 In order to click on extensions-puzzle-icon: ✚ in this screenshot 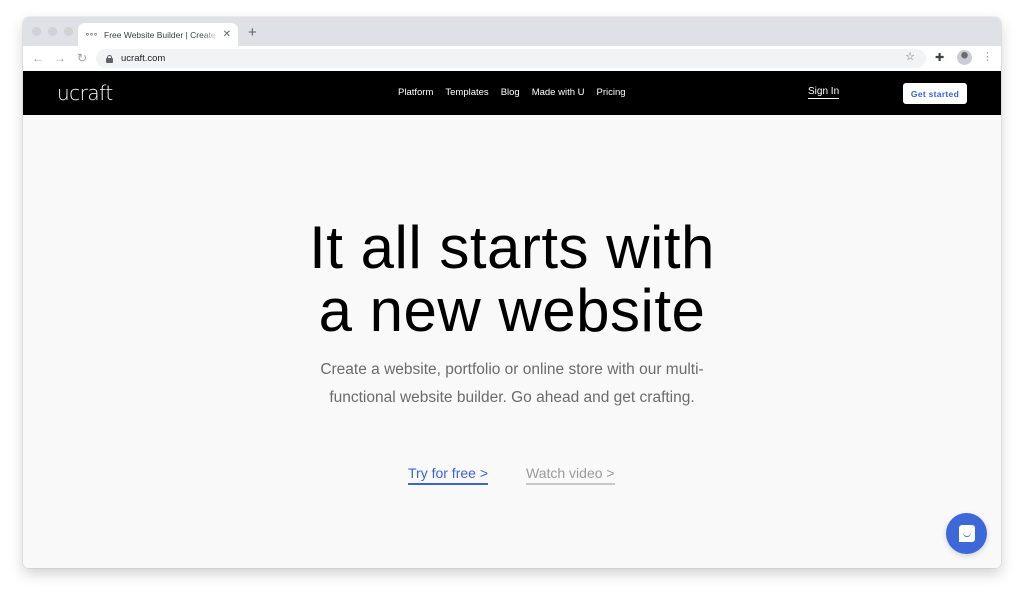, I will do `click(939, 58)`.